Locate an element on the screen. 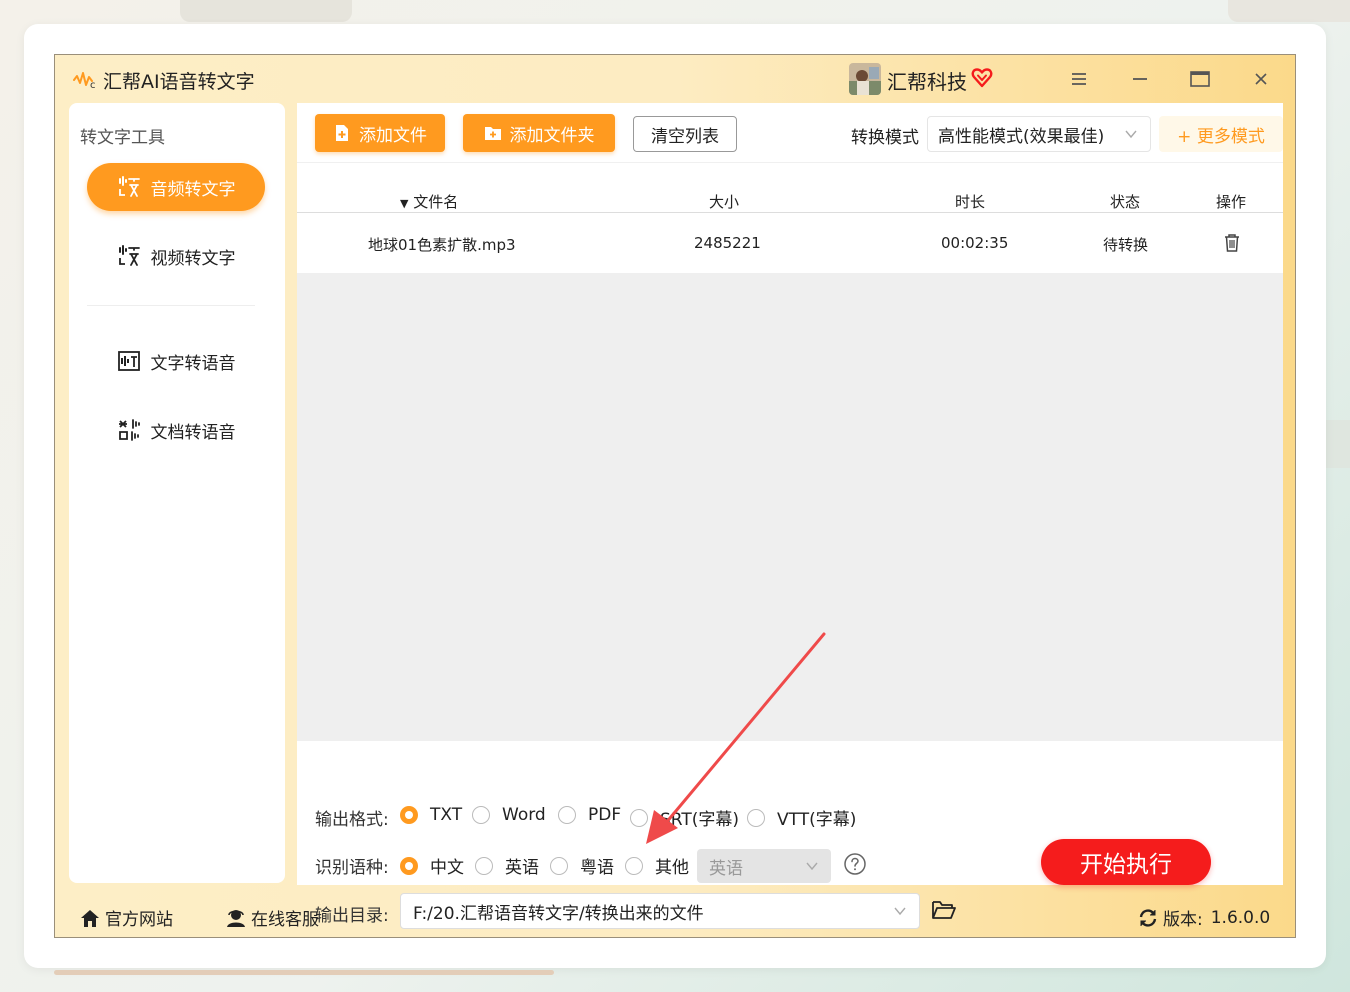 The width and height of the screenshot is (1350, 992). title-bar: c 汇帮AI语音转文字 汇帮科技 is located at coordinates (675, 79).